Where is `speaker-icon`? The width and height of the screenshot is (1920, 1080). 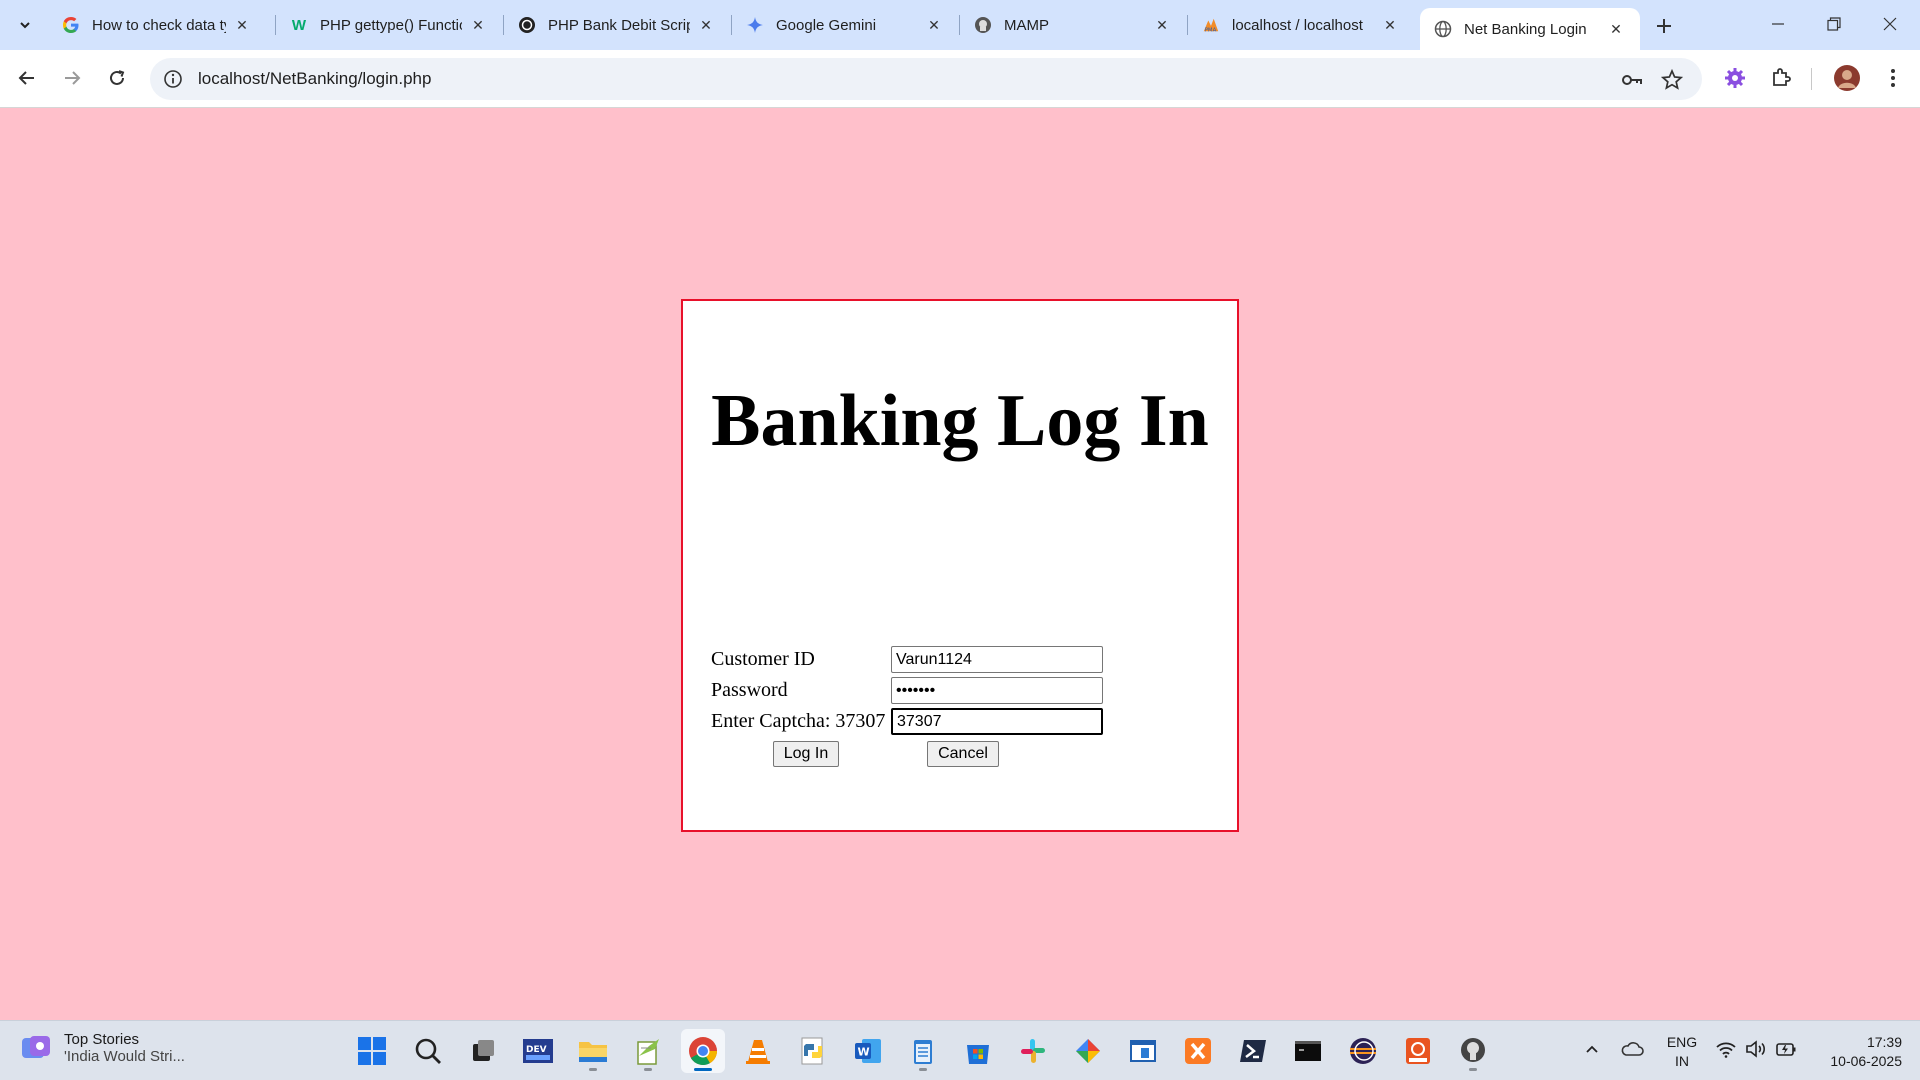 speaker-icon is located at coordinates (1755, 1049).